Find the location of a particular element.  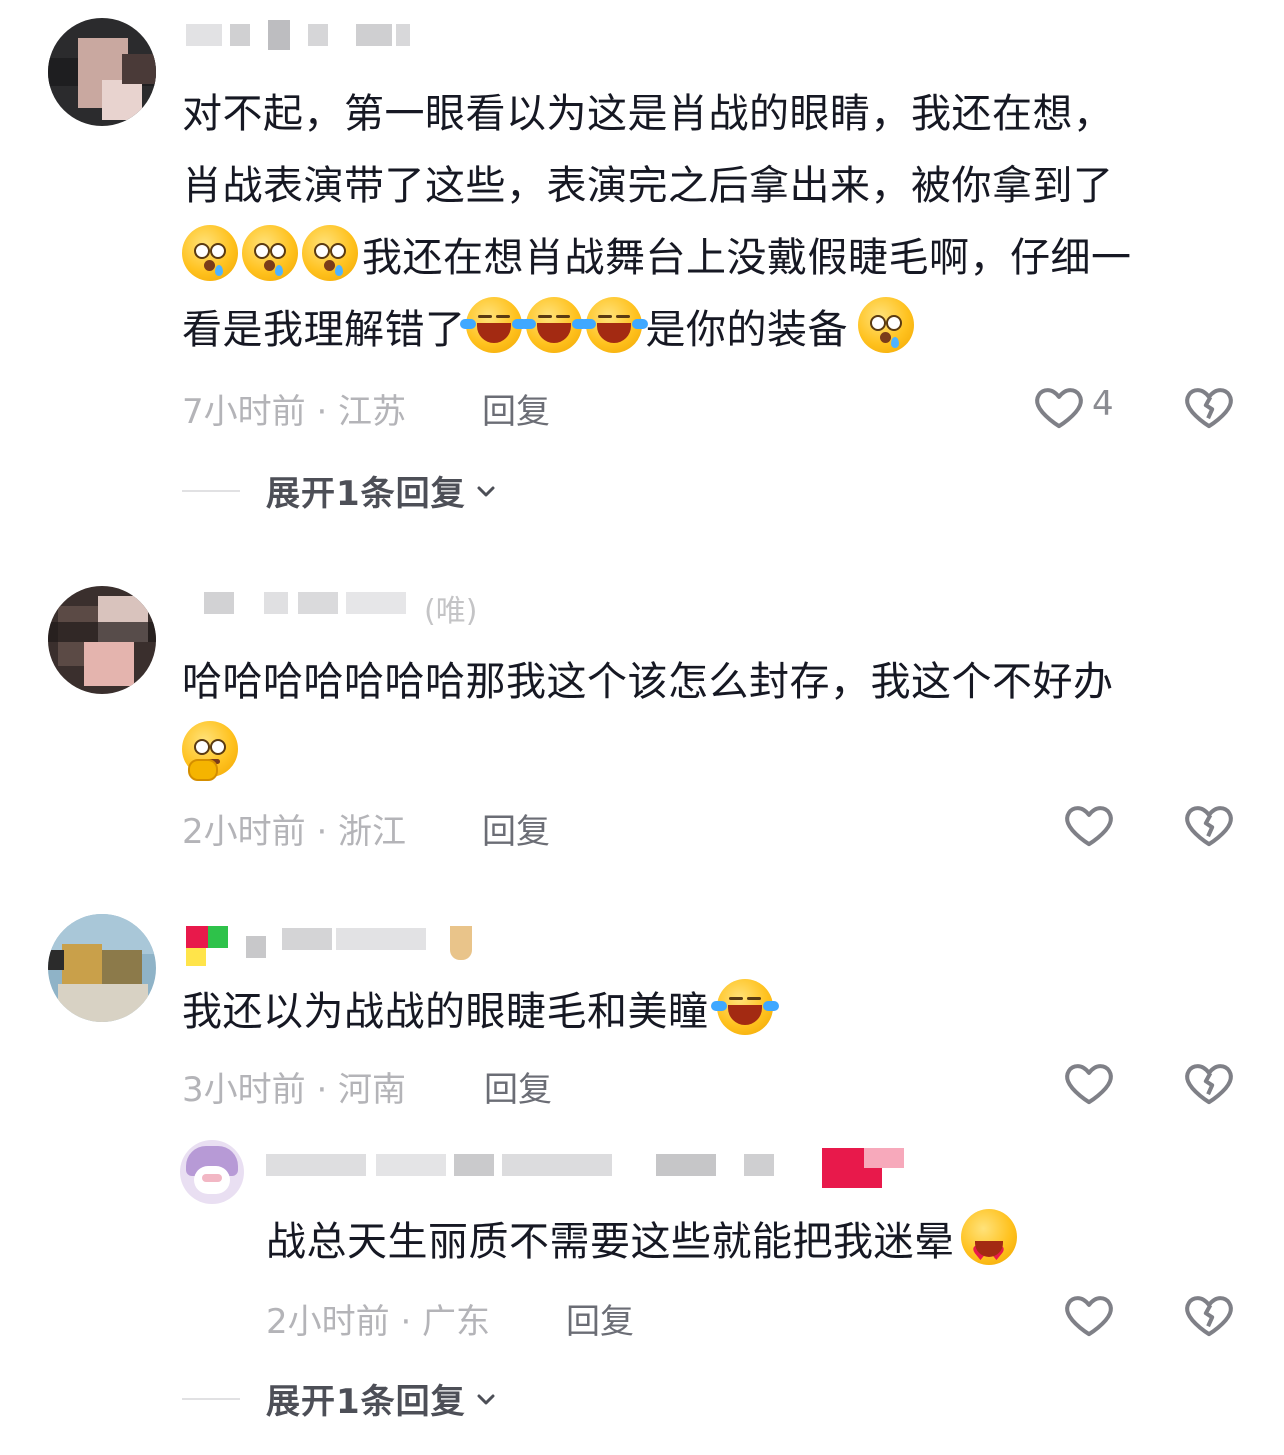

username-redacted: (唯) is located at coordinates (346, 607).